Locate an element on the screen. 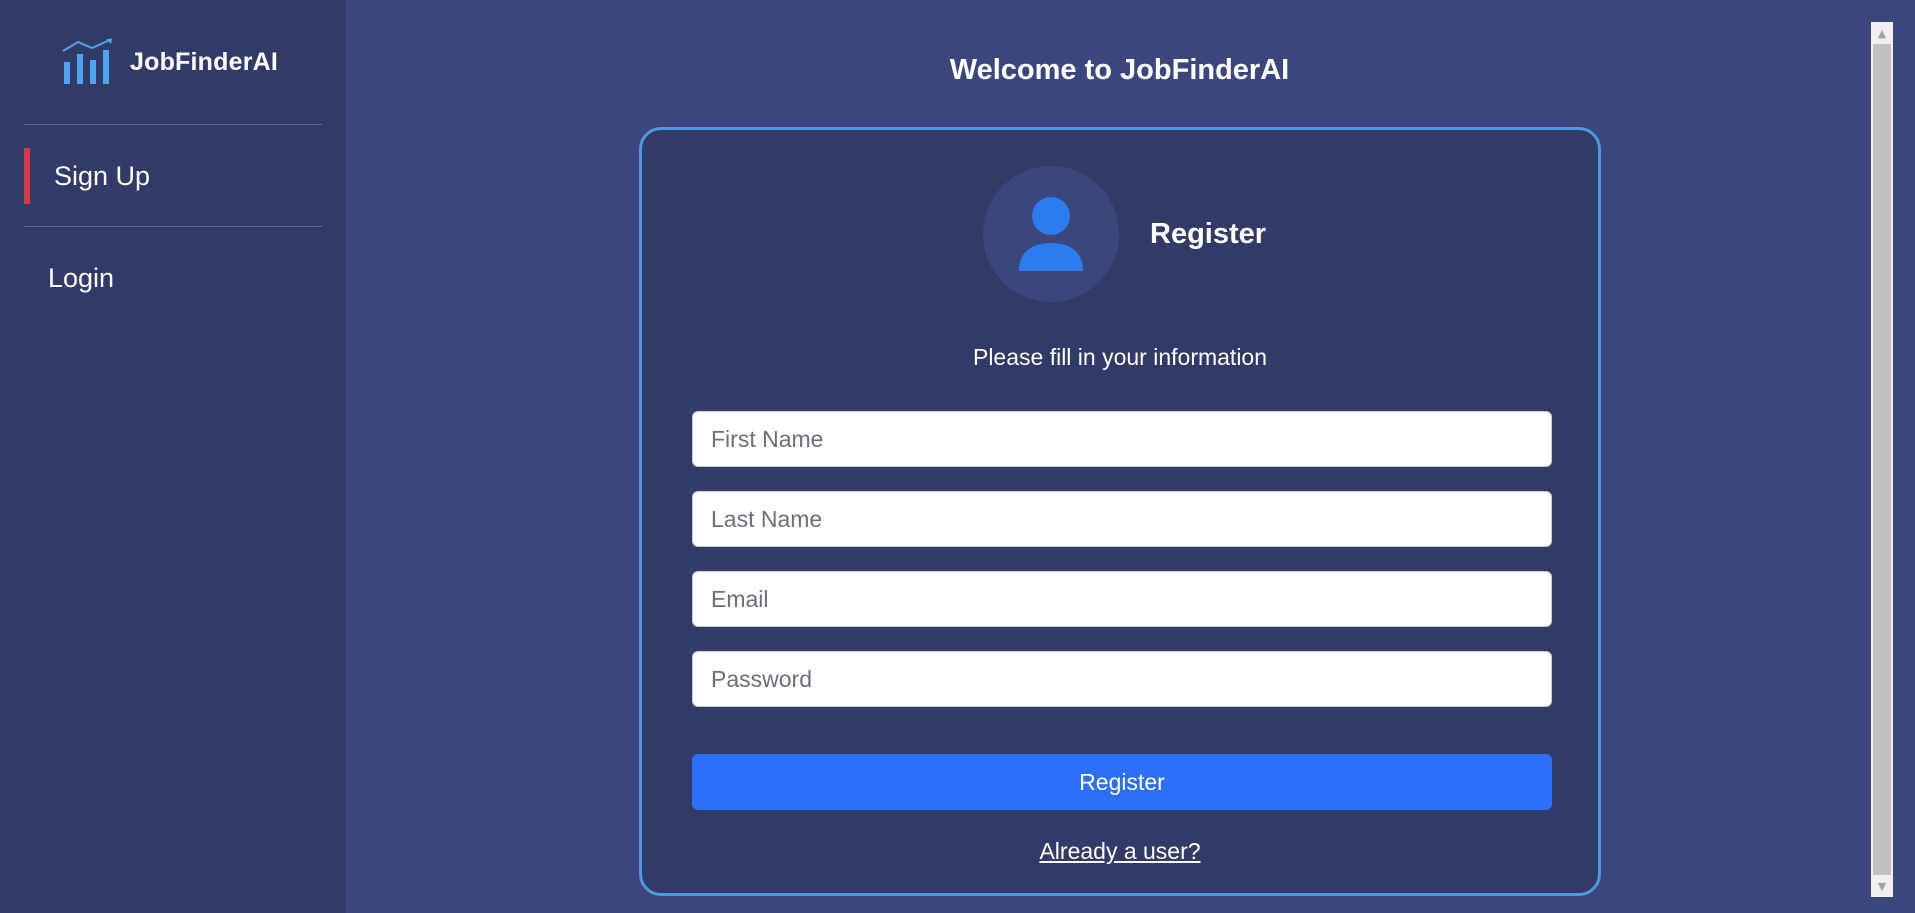 Image resolution: width=1915 pixels, height=913 pixels. scrollbar-thumb is located at coordinates (1882, 459).